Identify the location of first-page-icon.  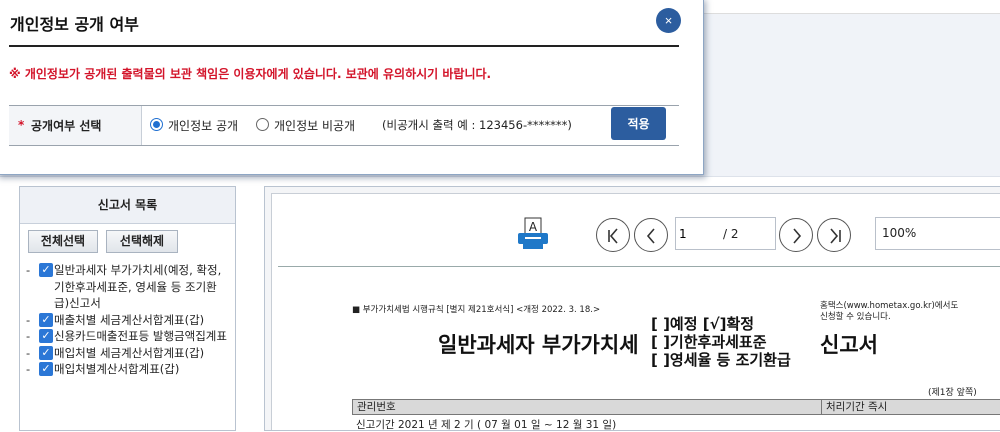
(613, 236).